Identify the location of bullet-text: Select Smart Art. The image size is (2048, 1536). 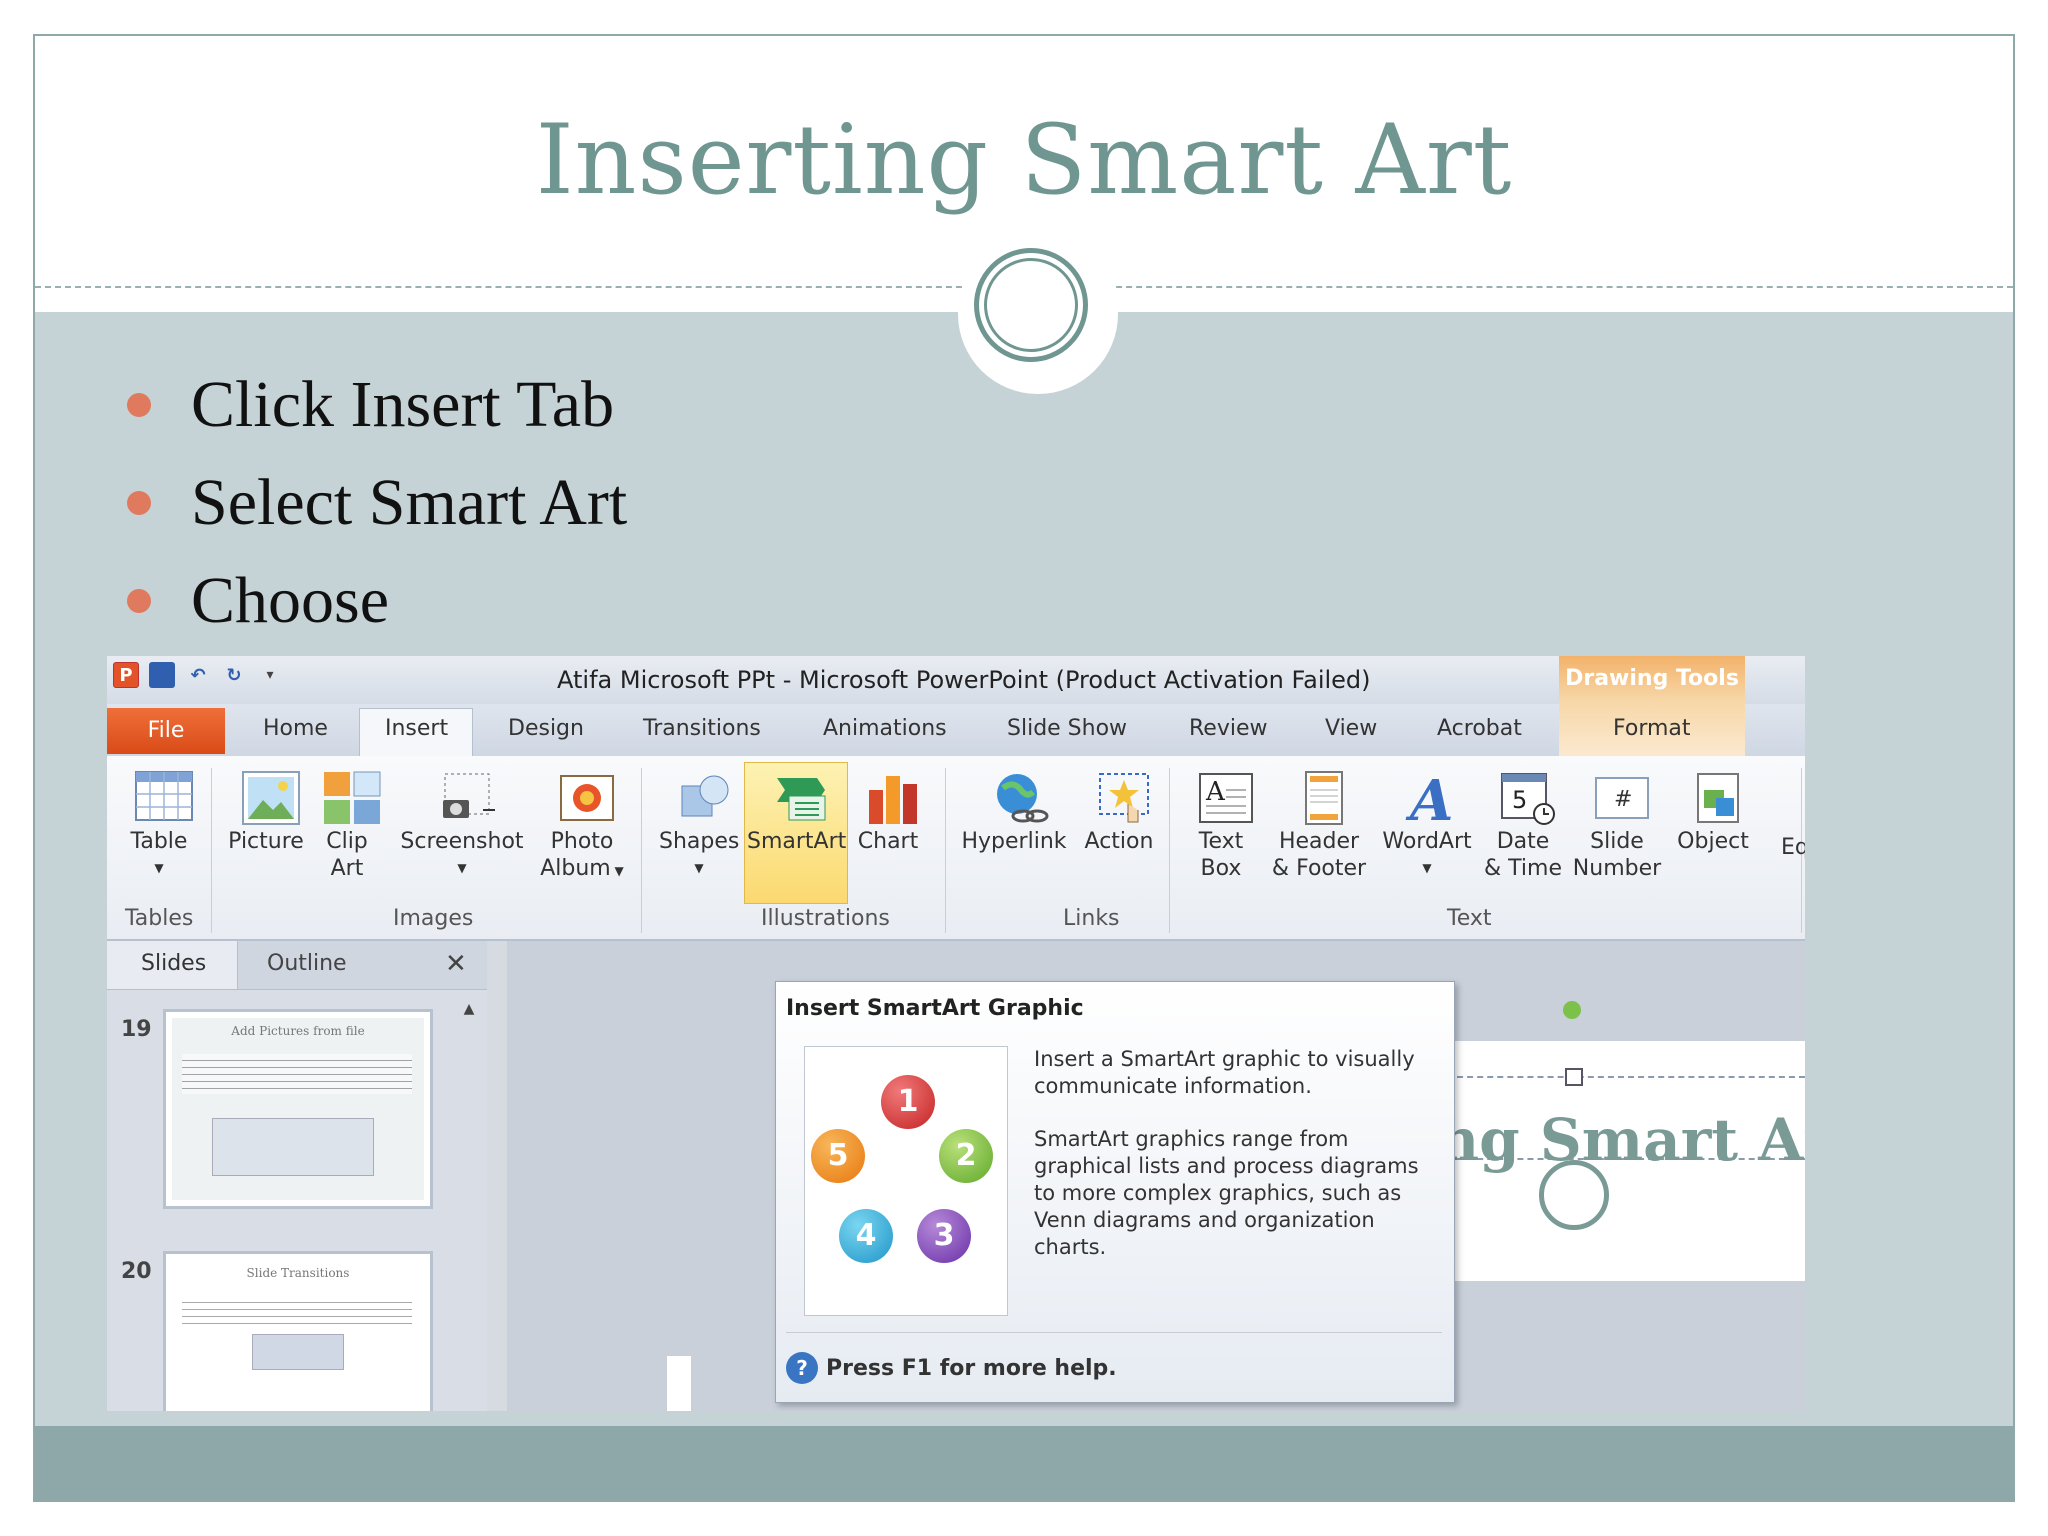
(409, 502).